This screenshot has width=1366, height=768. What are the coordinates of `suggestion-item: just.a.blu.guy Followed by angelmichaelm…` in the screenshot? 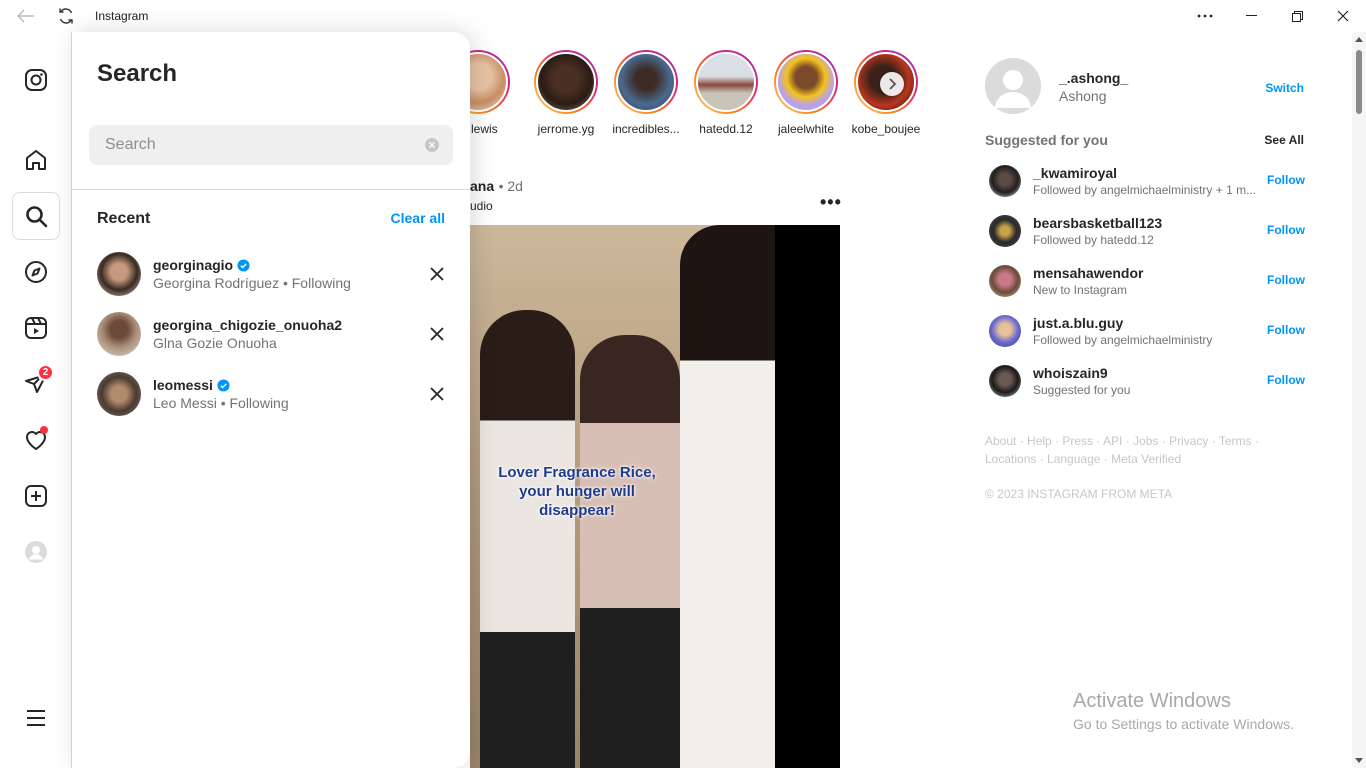 It's located at (1147, 331).